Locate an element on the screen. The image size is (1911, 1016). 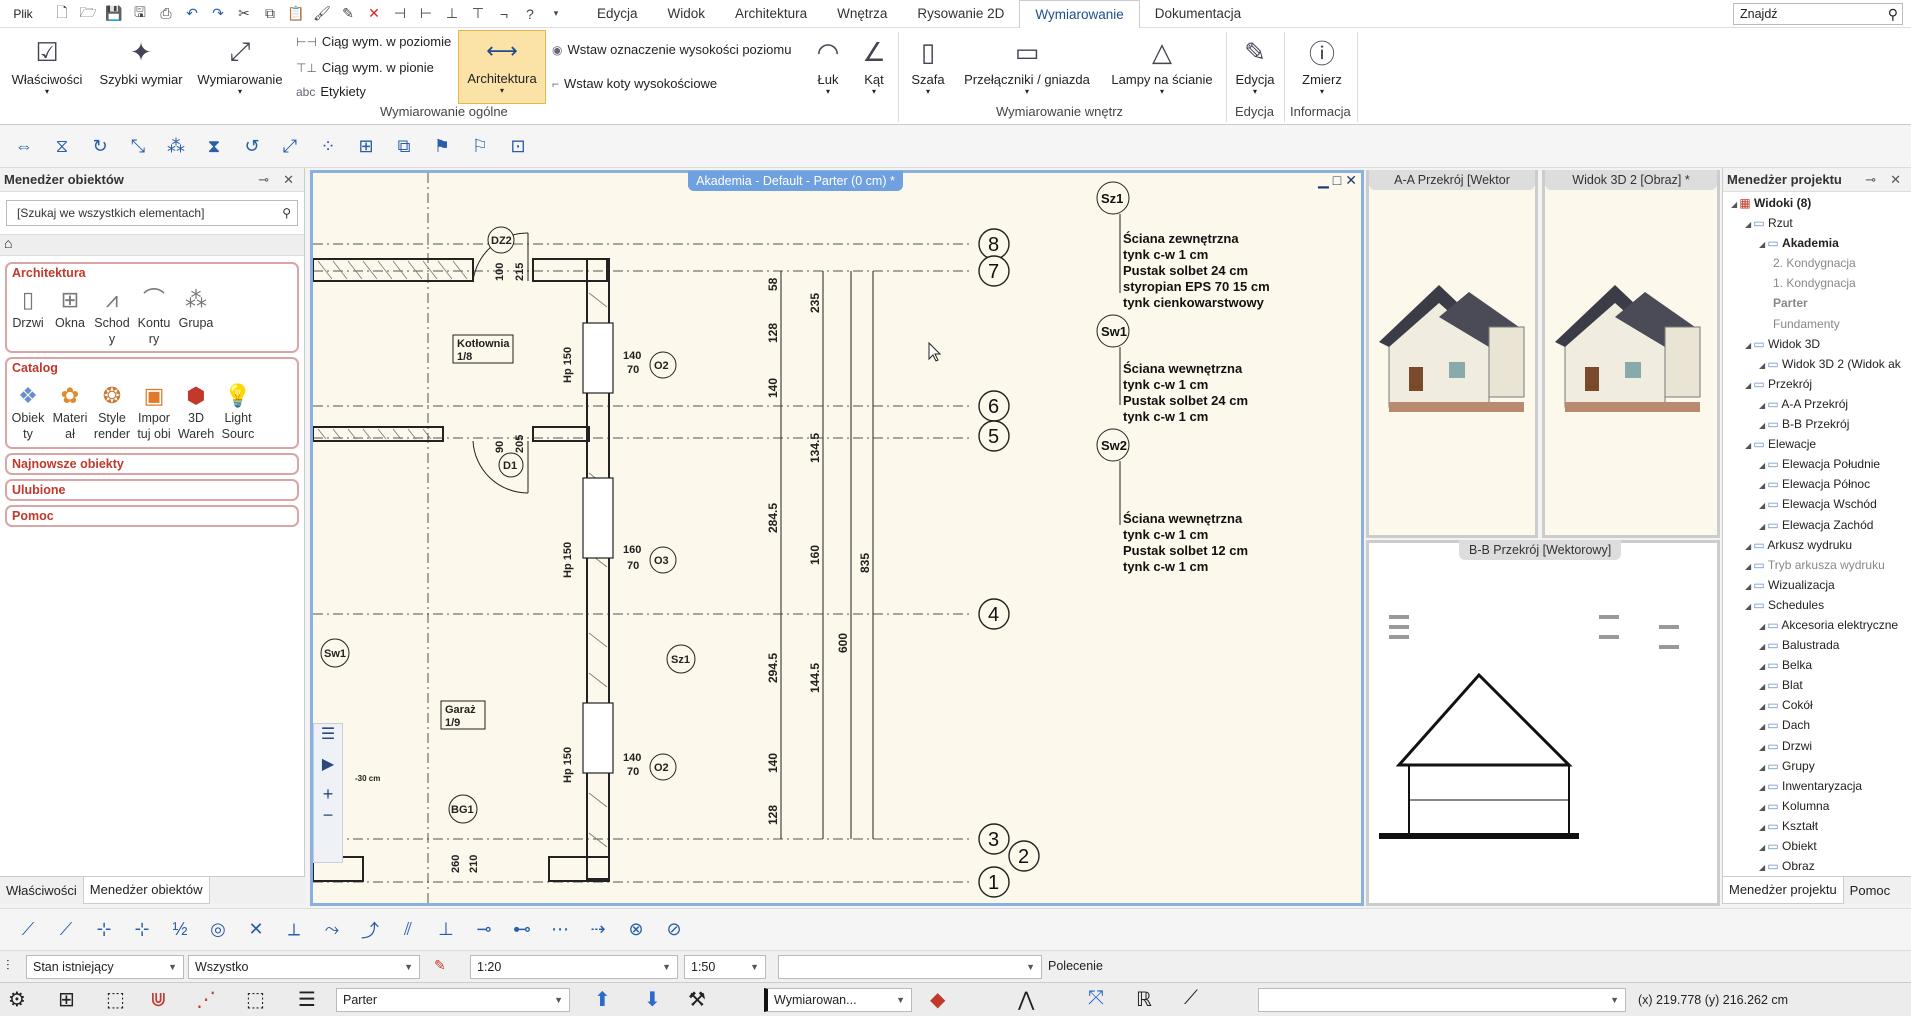
ciag-pion-button: ⊤⊥ Ciąg wym. w pionie is located at coordinates (365, 67).